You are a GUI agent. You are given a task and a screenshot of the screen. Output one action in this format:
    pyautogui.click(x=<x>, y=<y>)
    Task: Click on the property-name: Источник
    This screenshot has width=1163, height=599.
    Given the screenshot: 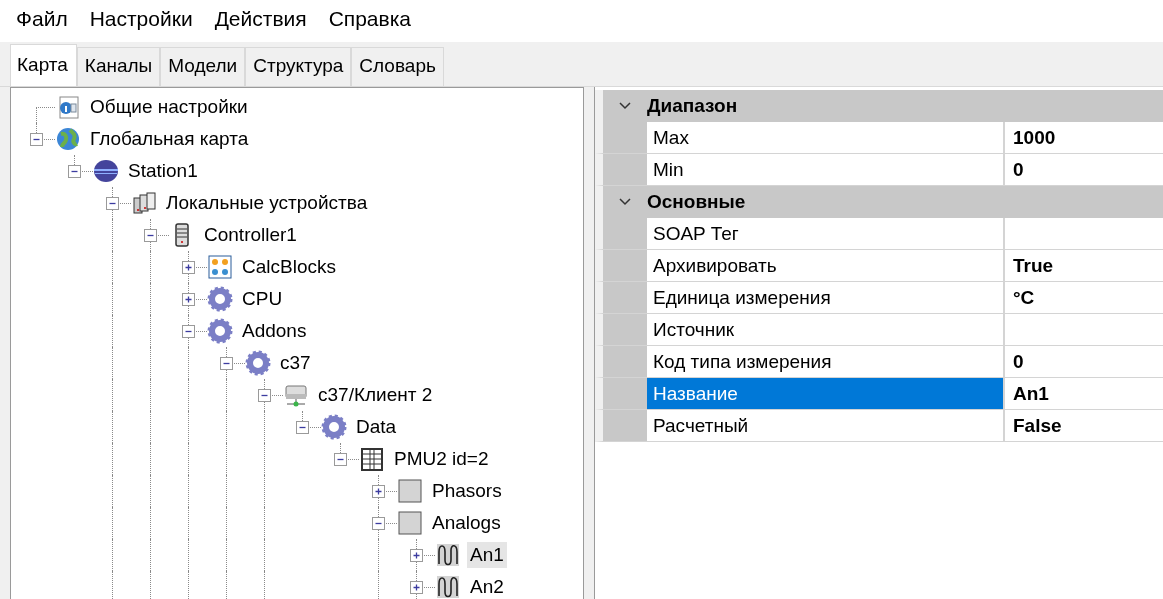 What is the action you would take?
    pyautogui.click(x=826, y=329)
    